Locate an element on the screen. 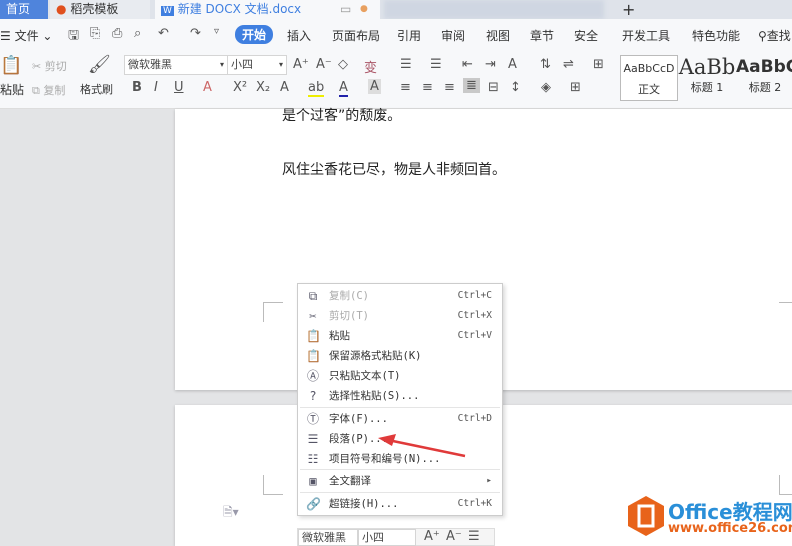 The width and height of the screenshot is (792, 546). tab-developer: 开发工具 is located at coordinates (646, 35).